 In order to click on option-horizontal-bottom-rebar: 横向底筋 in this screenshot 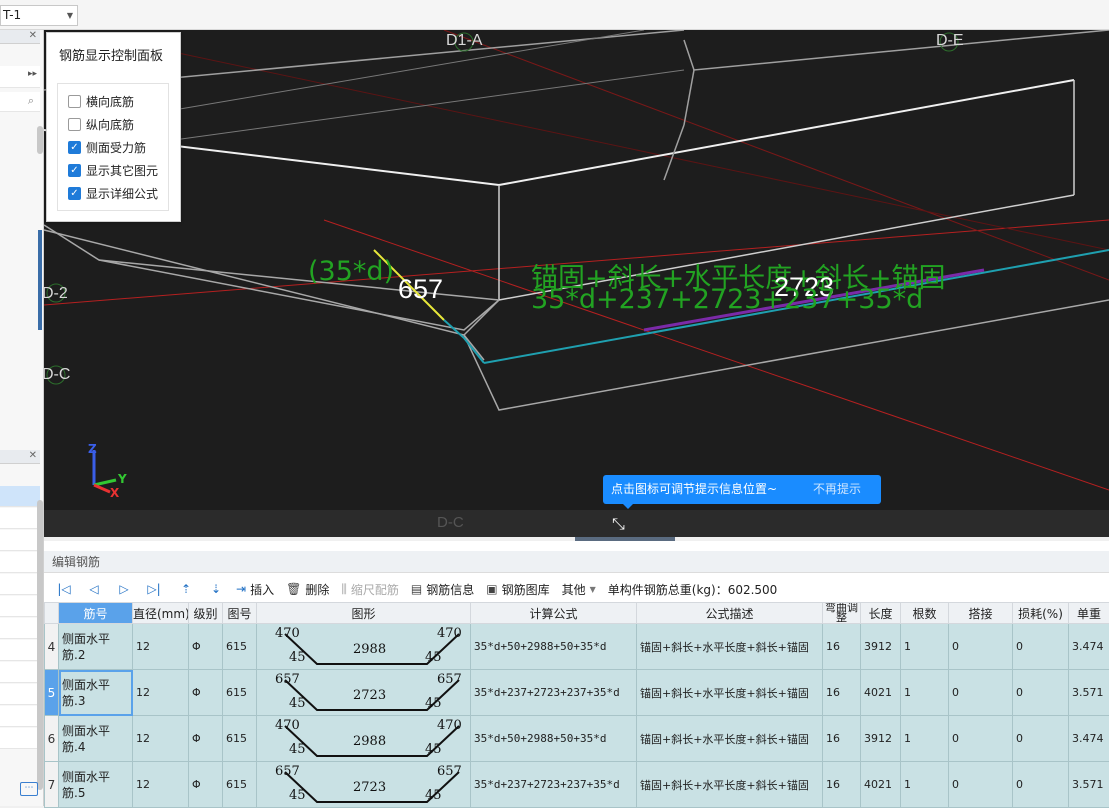, I will do `click(101, 101)`.